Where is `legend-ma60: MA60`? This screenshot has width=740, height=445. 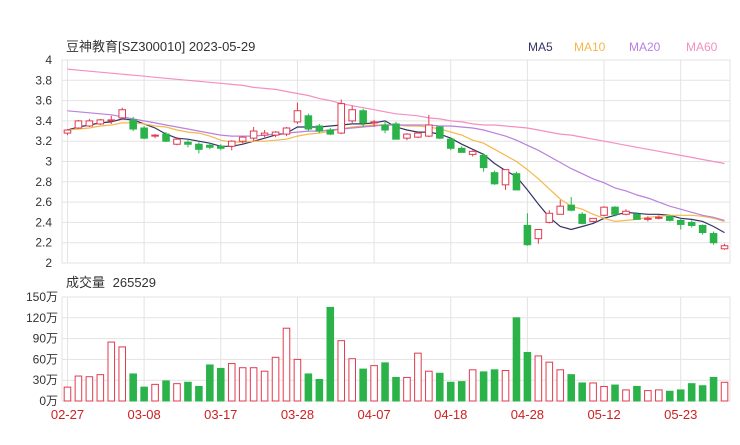
legend-ma60: MA60 is located at coordinates (702, 47).